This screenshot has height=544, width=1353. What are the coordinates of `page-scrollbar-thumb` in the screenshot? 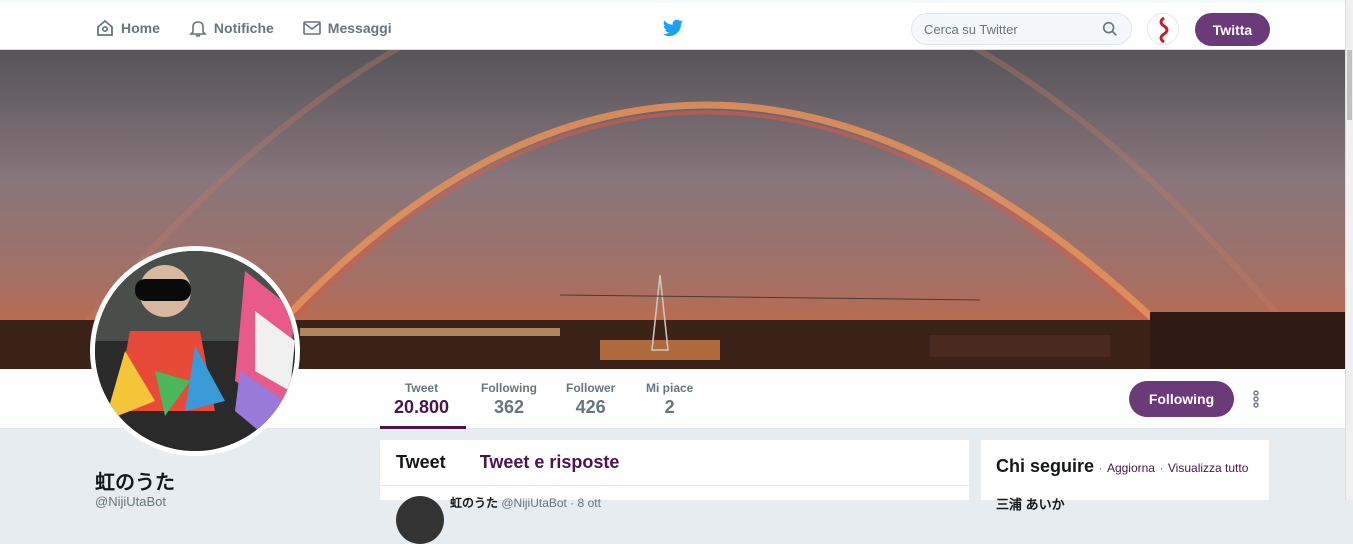 It's located at (1349, 85).